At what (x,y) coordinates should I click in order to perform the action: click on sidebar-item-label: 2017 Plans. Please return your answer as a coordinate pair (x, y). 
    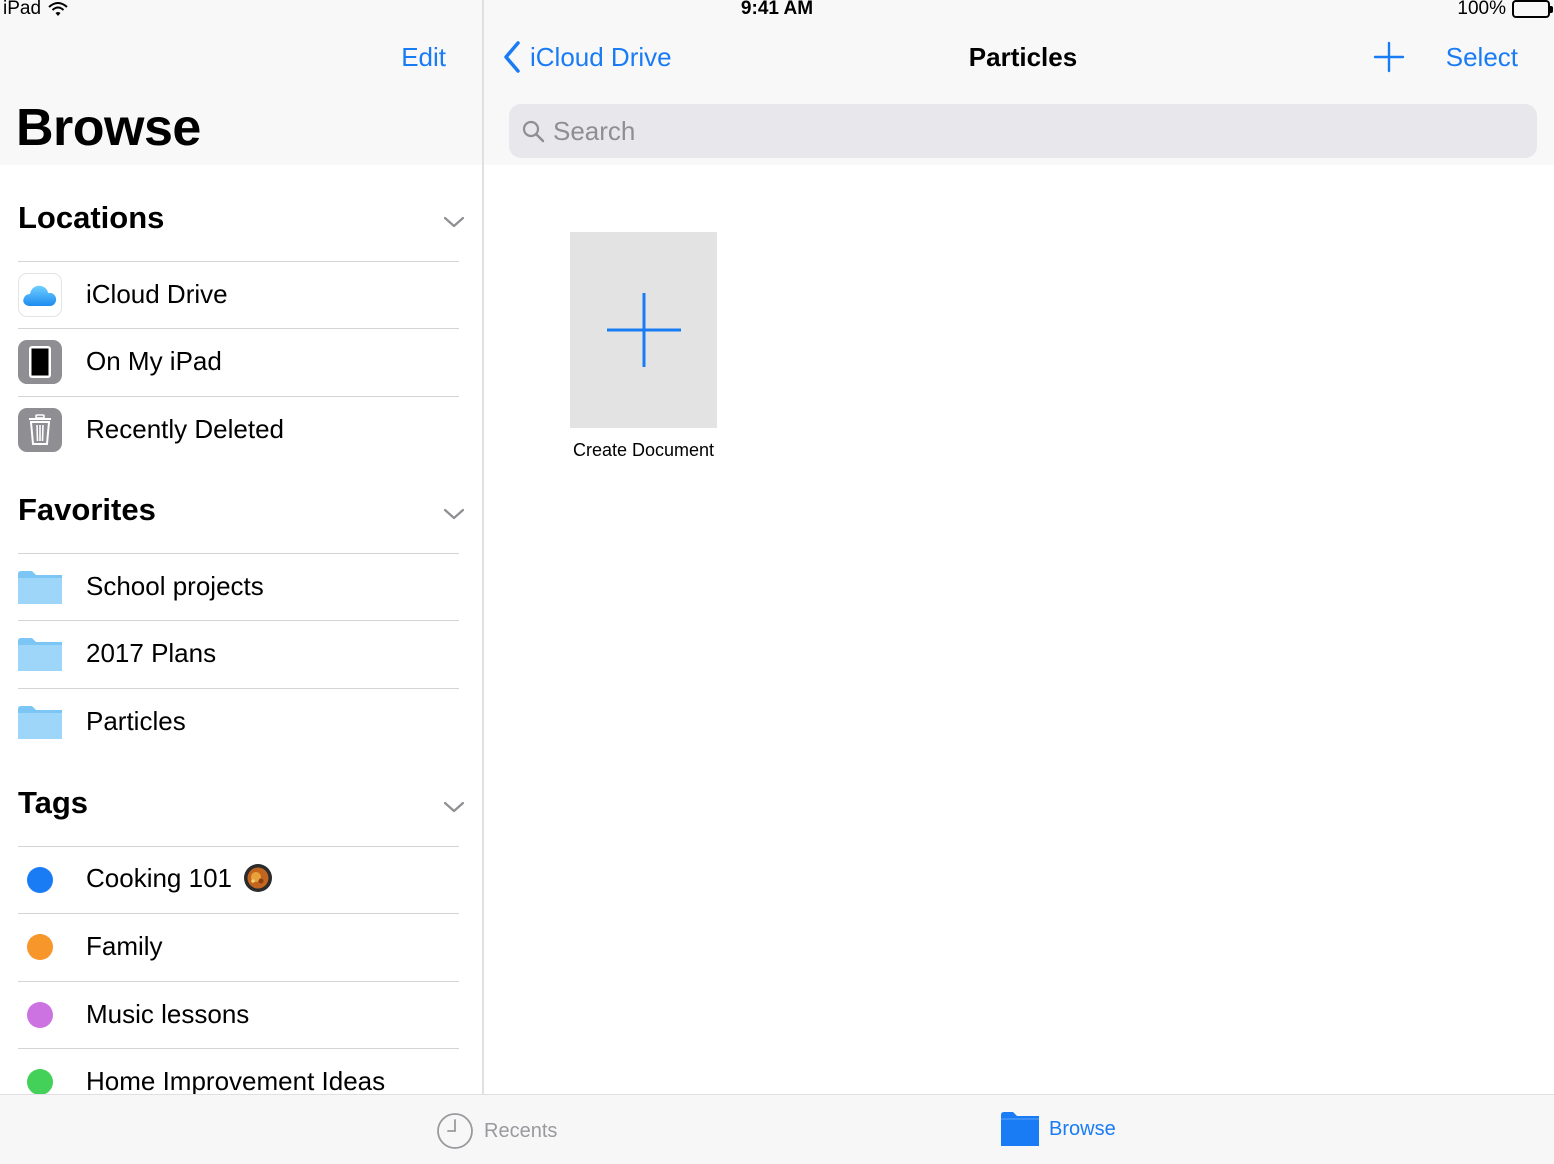
    Looking at the image, I should click on (151, 653).